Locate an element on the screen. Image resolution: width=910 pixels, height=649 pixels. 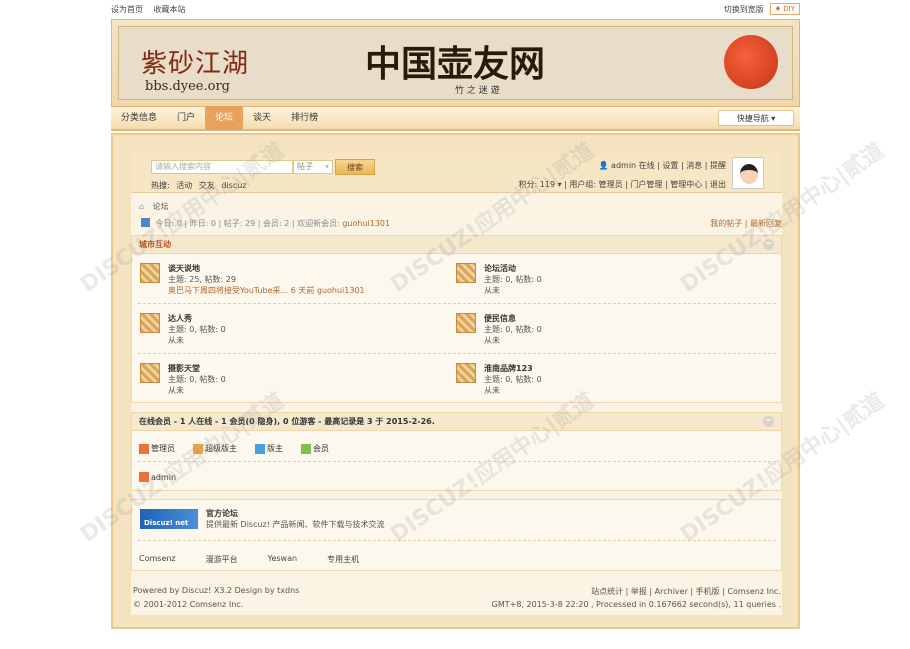
my-posts-links: 我的帖子 | 最新回复 is located at coordinates (746, 223).